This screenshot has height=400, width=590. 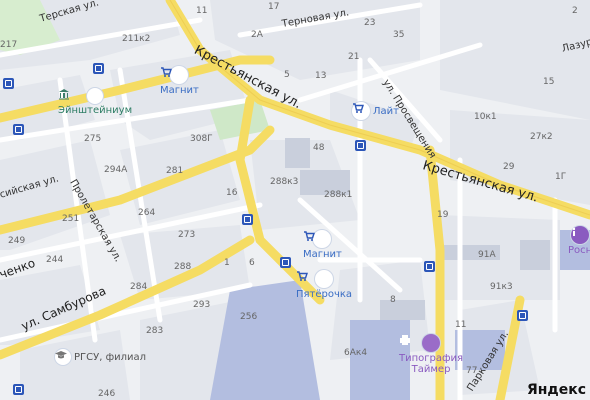 I want to click on house-number: 91к3, so click(x=501, y=287).